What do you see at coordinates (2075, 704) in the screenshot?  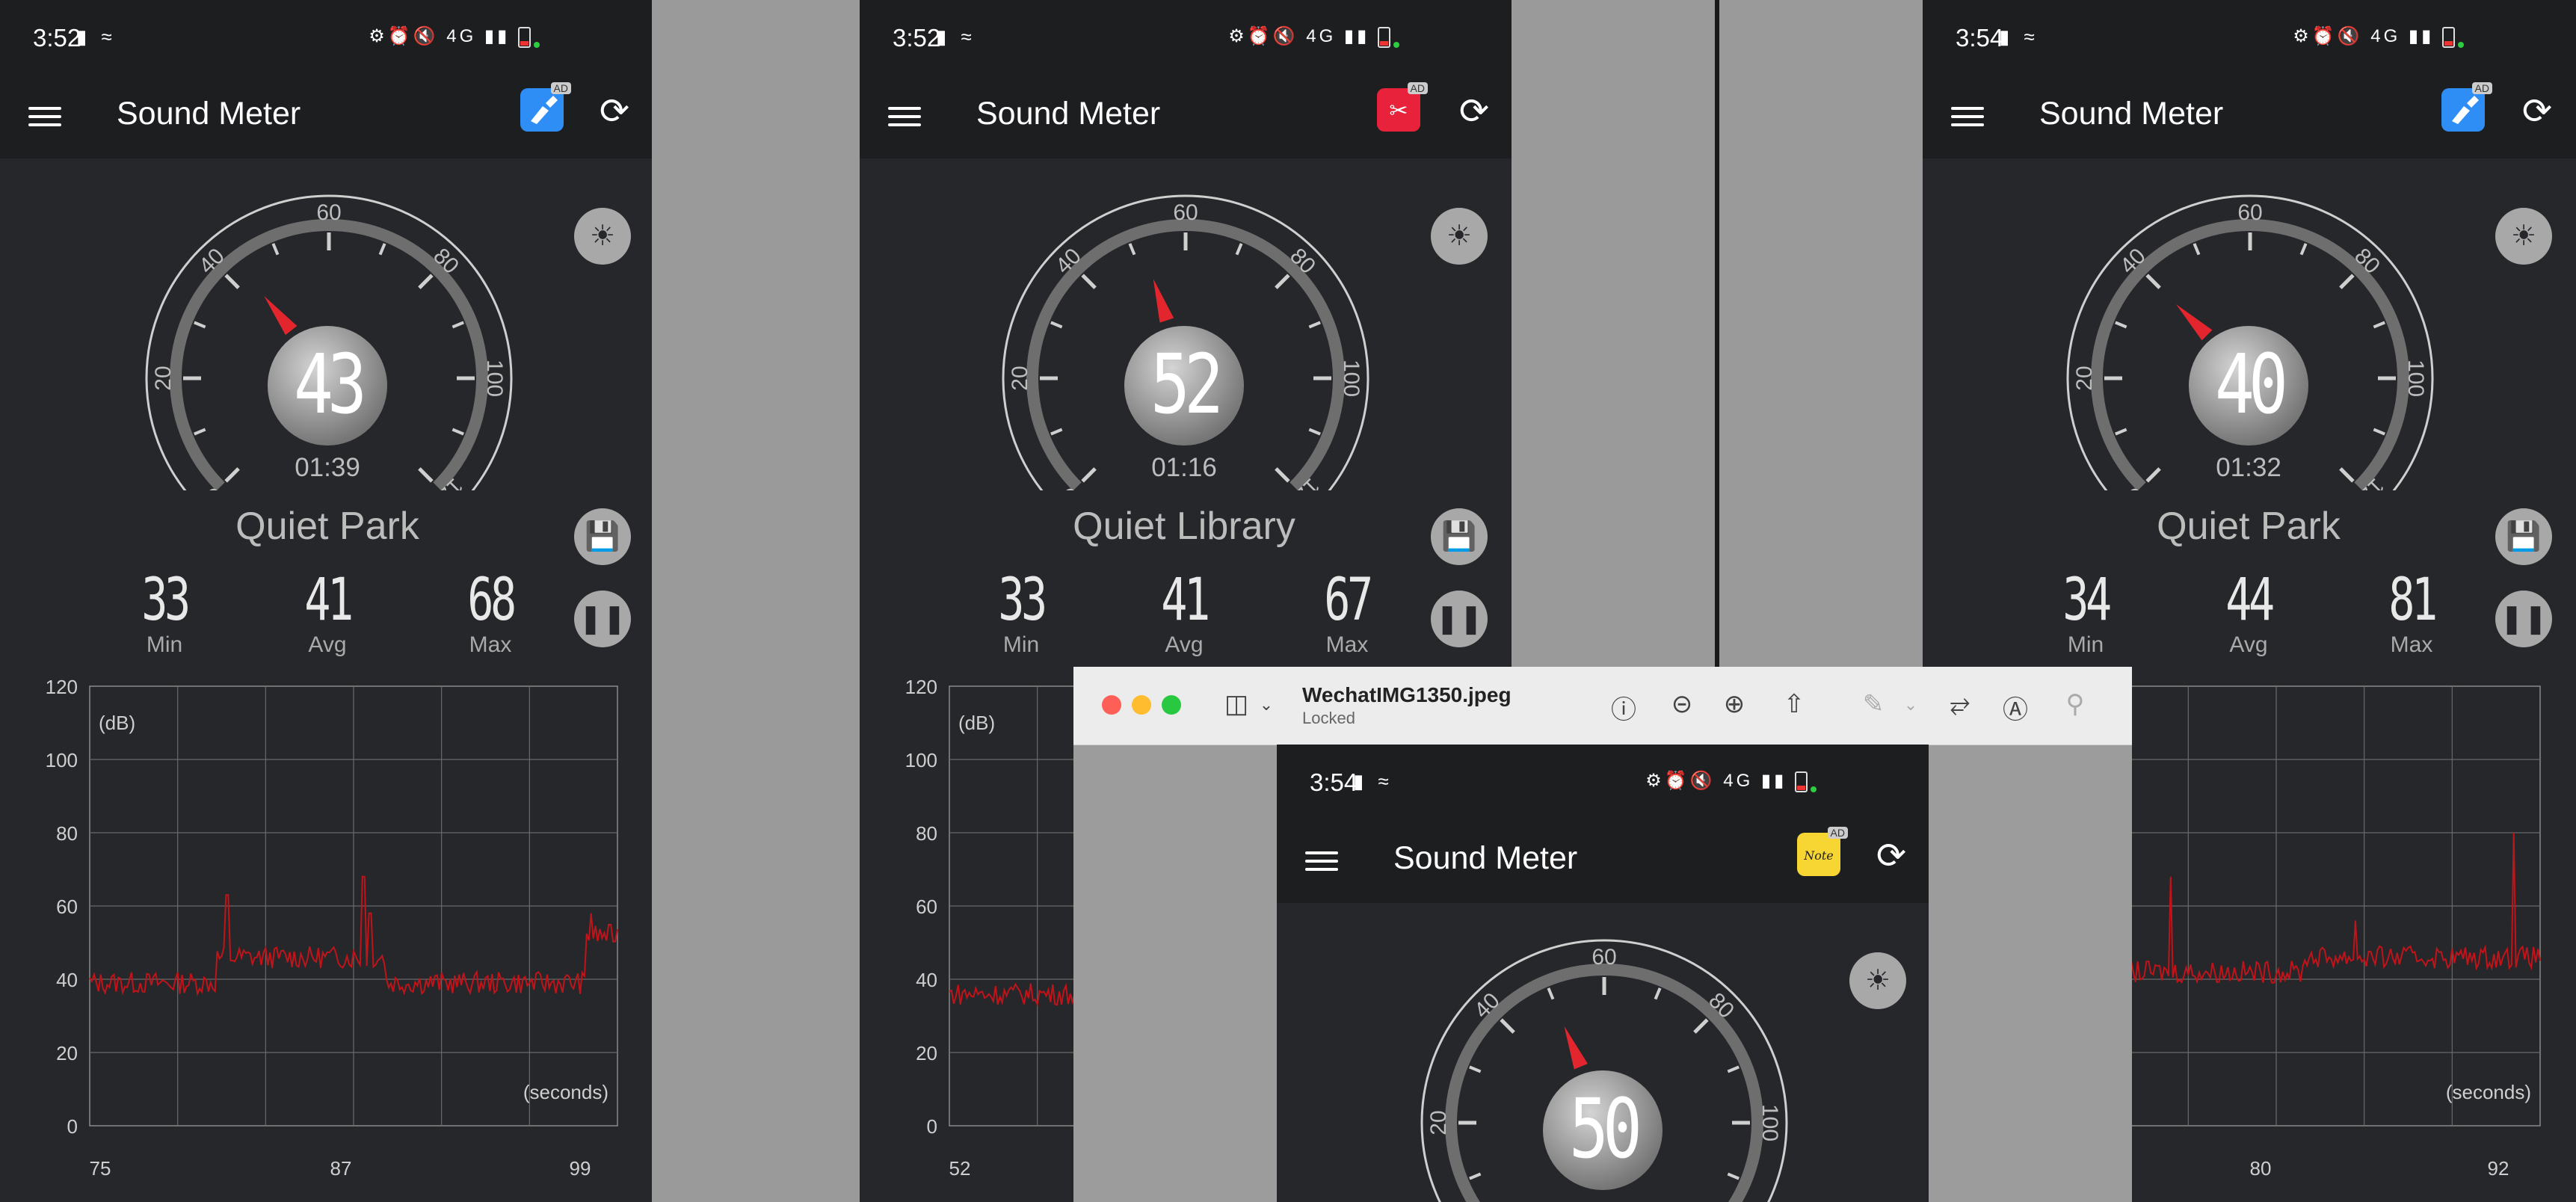 I see `search-icon: ⚲` at bounding box center [2075, 704].